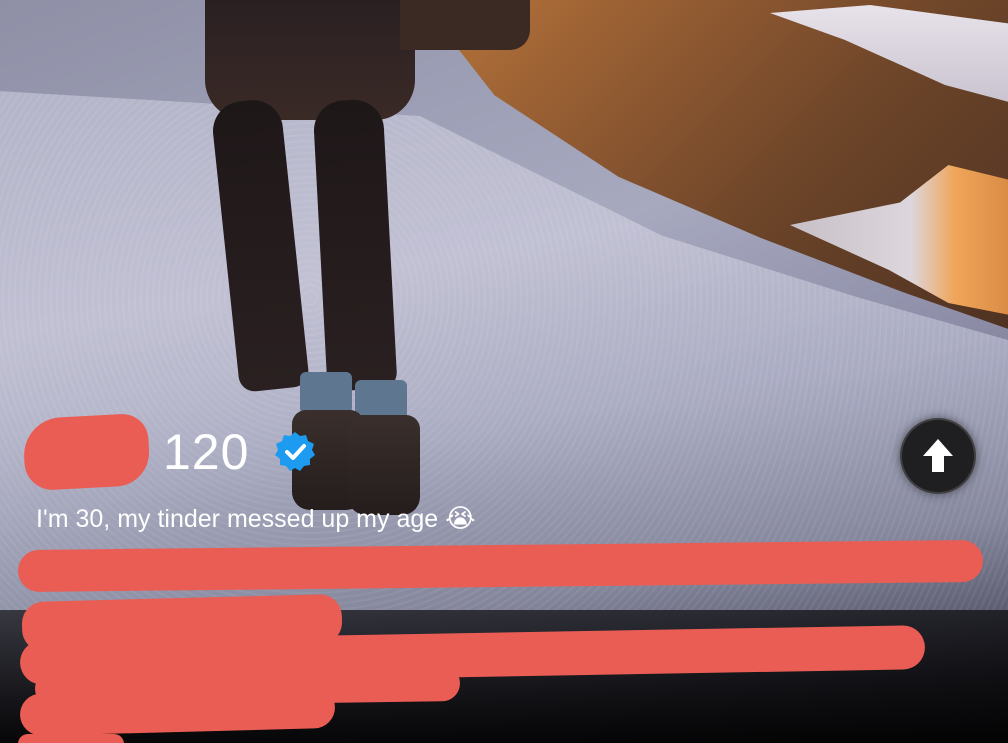 The width and height of the screenshot is (1008, 743). I want to click on redacted-name, so click(86, 452).